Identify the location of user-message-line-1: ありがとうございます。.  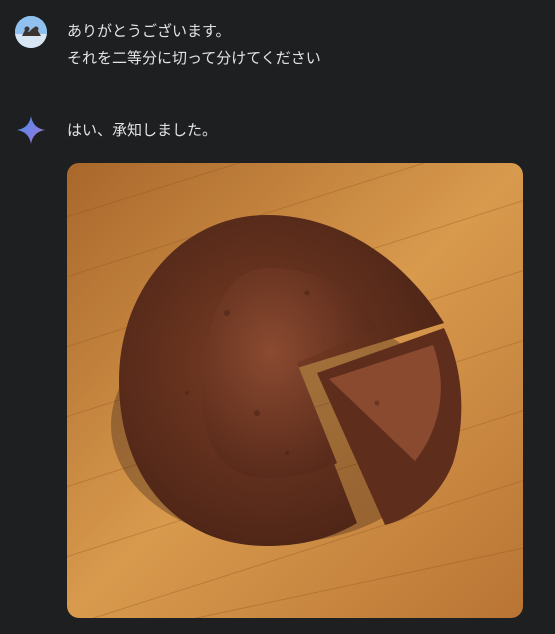
(149, 31).